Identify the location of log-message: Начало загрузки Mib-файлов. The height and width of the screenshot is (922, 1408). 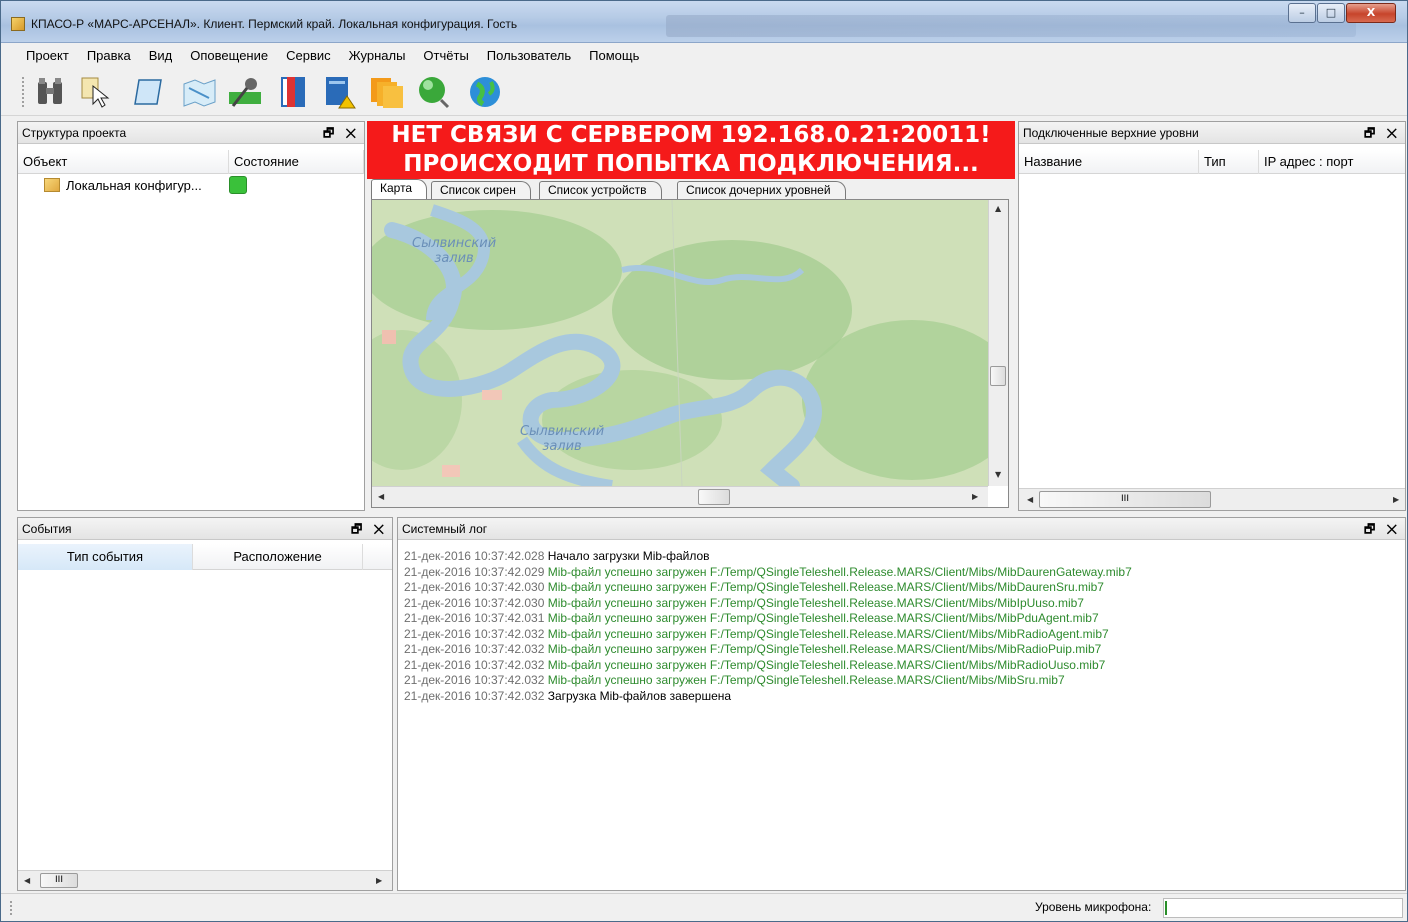
(628, 556).